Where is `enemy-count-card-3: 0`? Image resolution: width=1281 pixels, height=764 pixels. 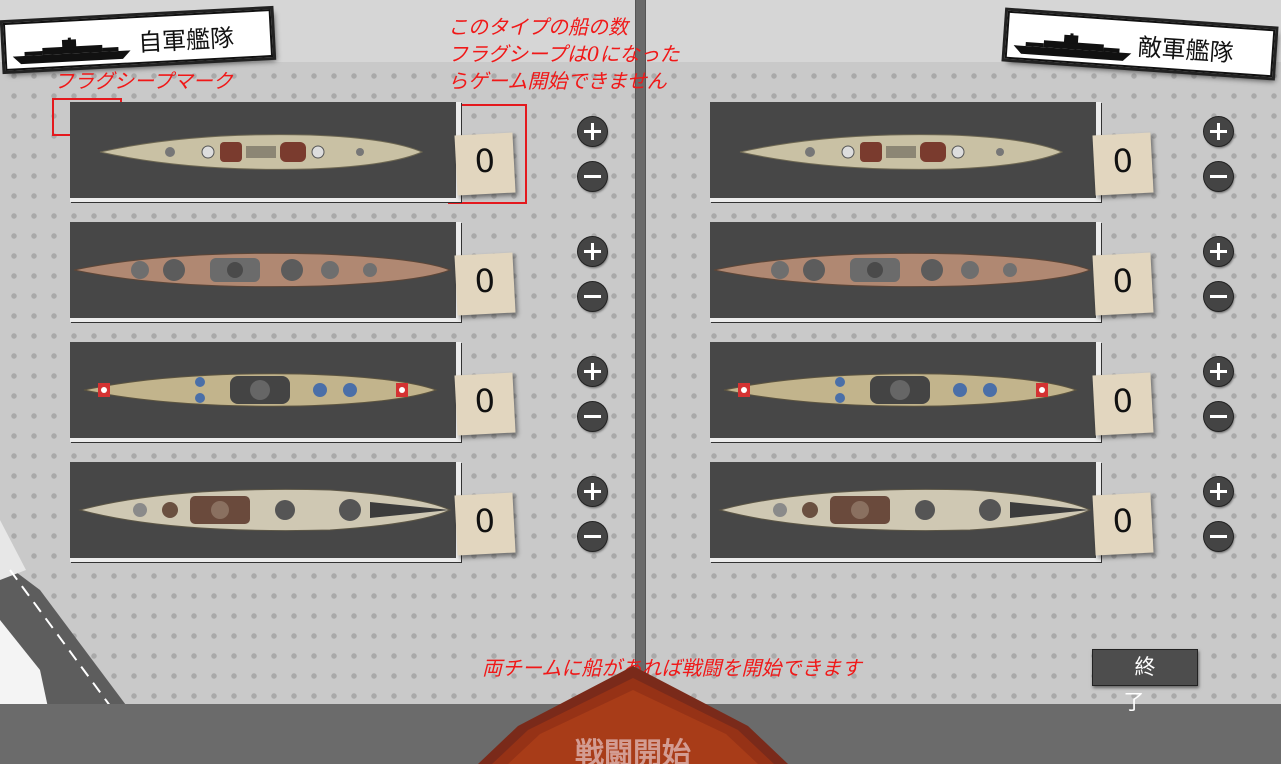
enemy-count-card-3: 0 is located at coordinates (1123, 404).